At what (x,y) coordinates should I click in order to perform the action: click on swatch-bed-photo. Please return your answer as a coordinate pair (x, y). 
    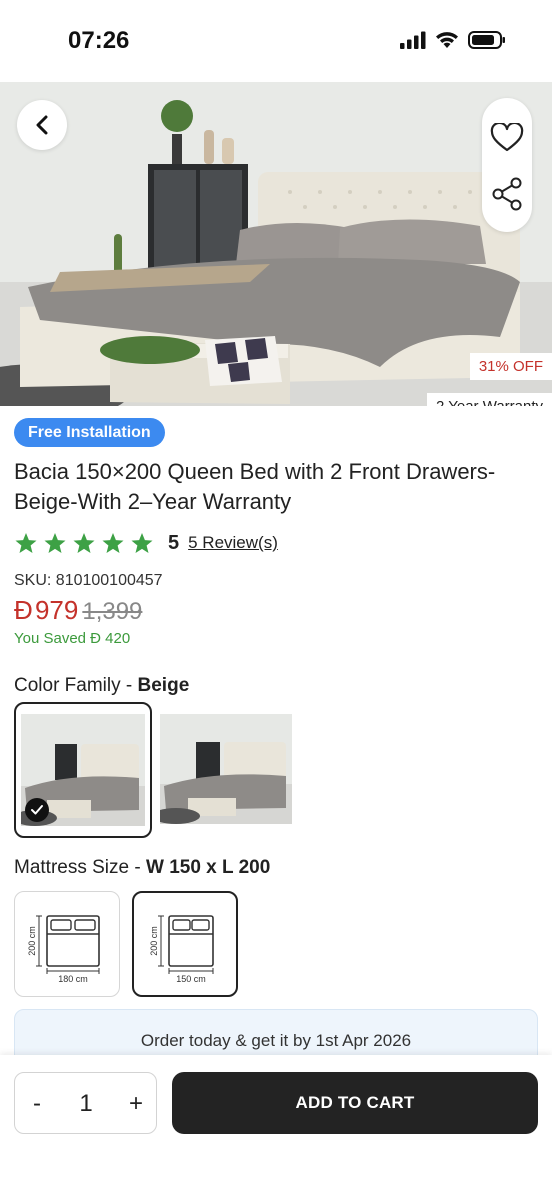
    Looking at the image, I should click on (226, 769).